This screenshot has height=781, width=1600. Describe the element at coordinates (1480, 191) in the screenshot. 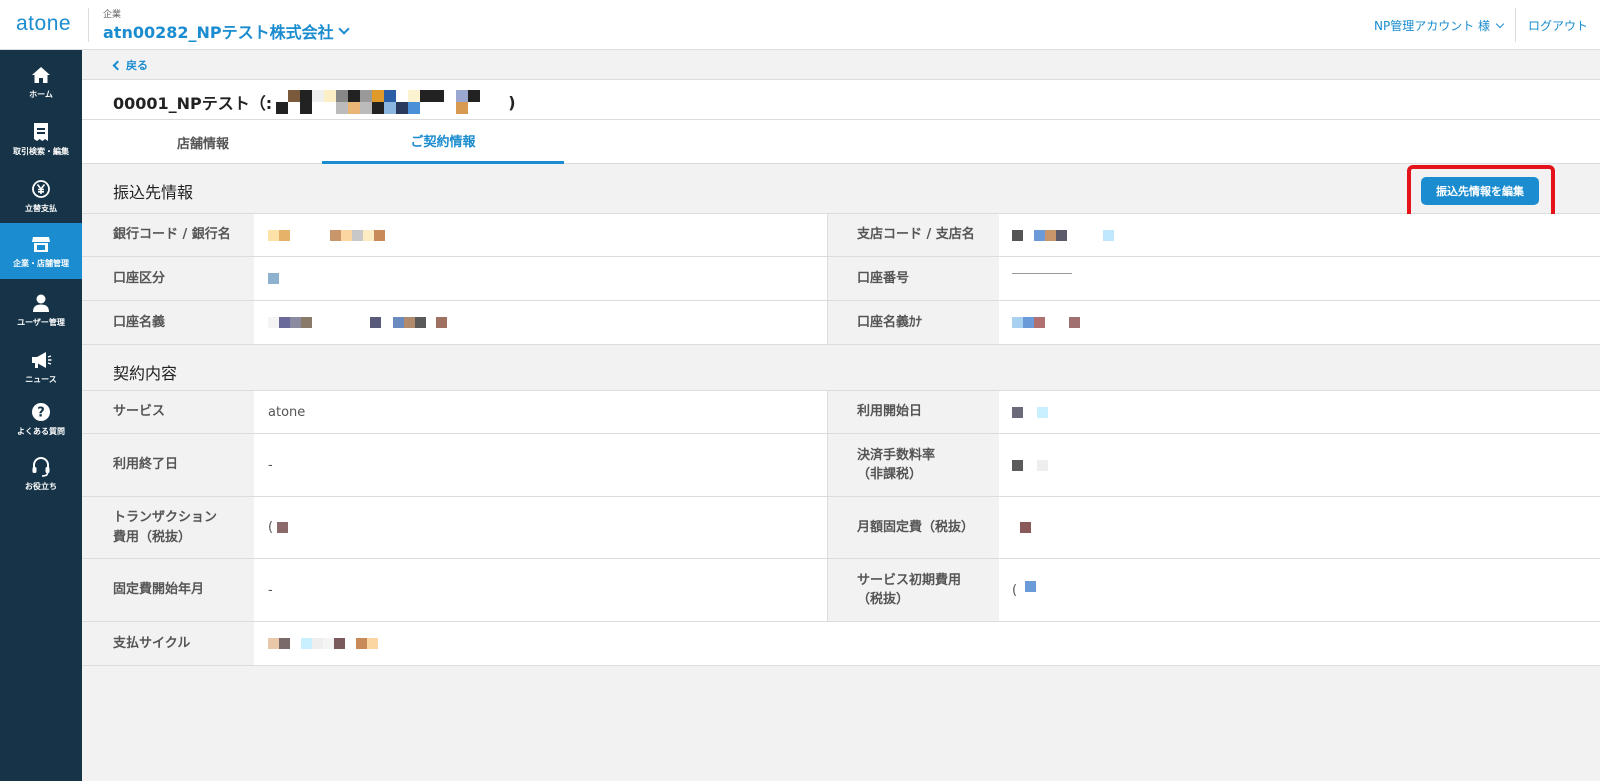

I see `edit-bank-info-button: 振込先情報を編集` at that location.